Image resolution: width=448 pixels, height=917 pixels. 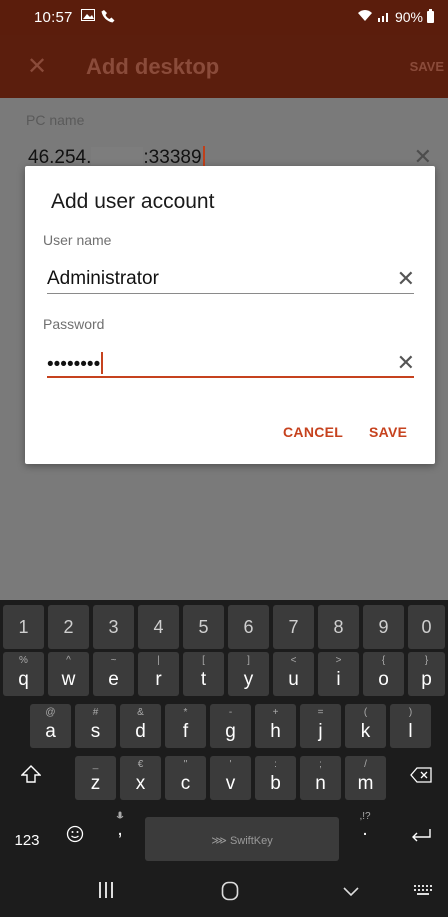 I want to click on key-6: 6, so click(x=248, y=627).